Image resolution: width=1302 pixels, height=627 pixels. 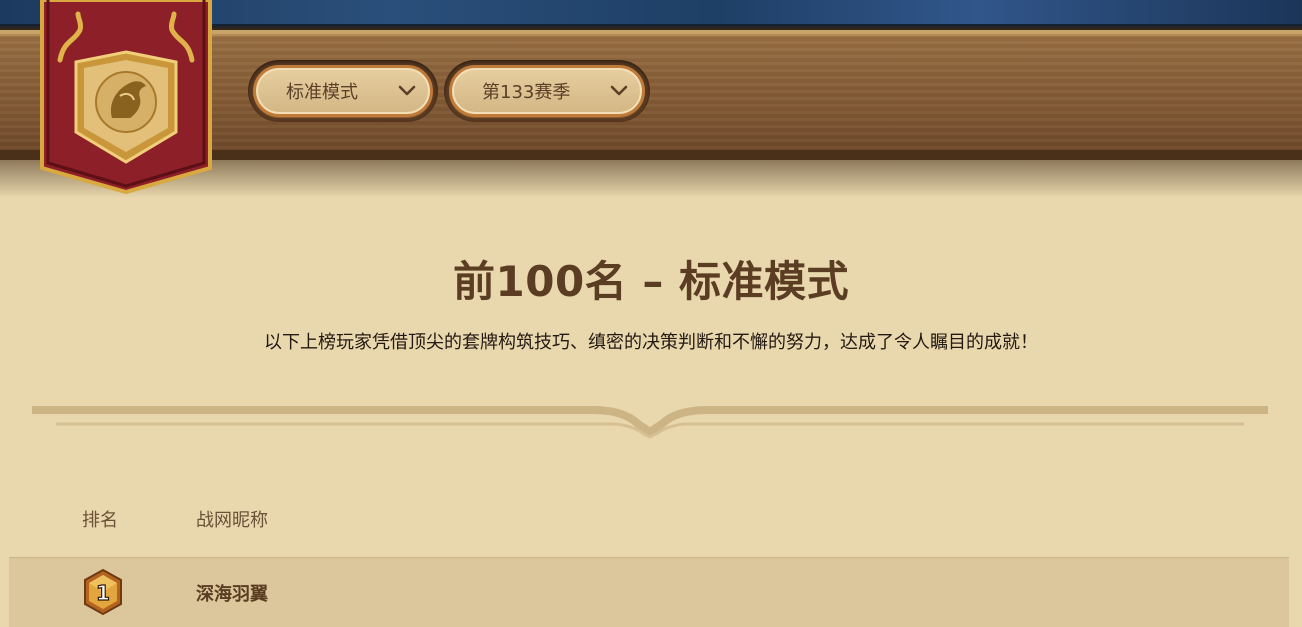 I want to click on rank-hexagon-icon: 1, so click(x=103, y=592).